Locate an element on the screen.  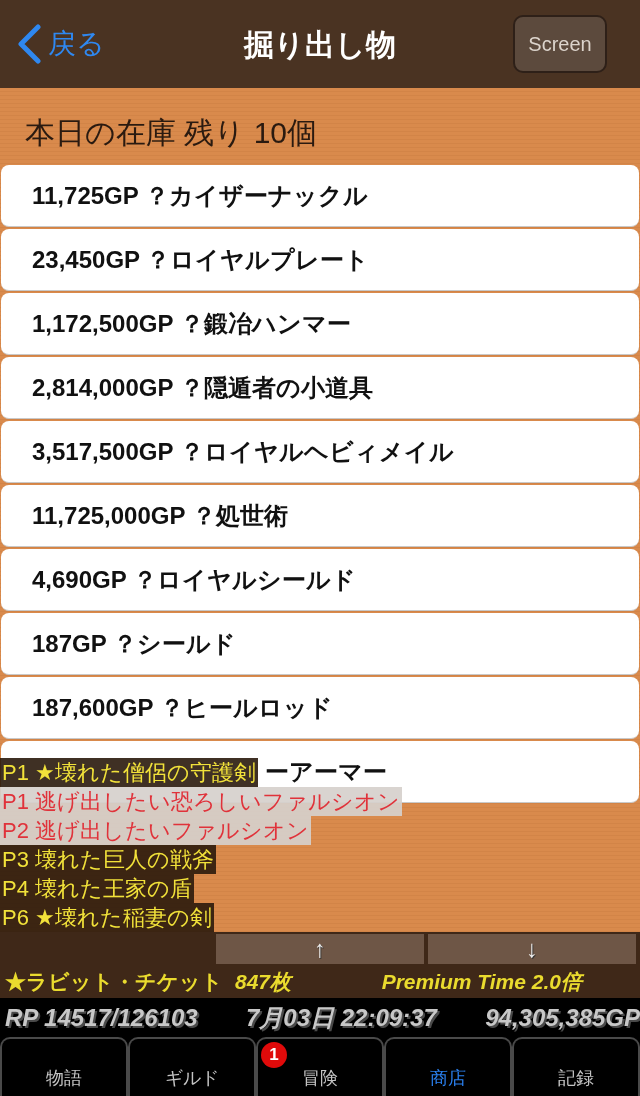
item-label: 11,725GP ？カイザーナックル is located at coordinates (200, 195).